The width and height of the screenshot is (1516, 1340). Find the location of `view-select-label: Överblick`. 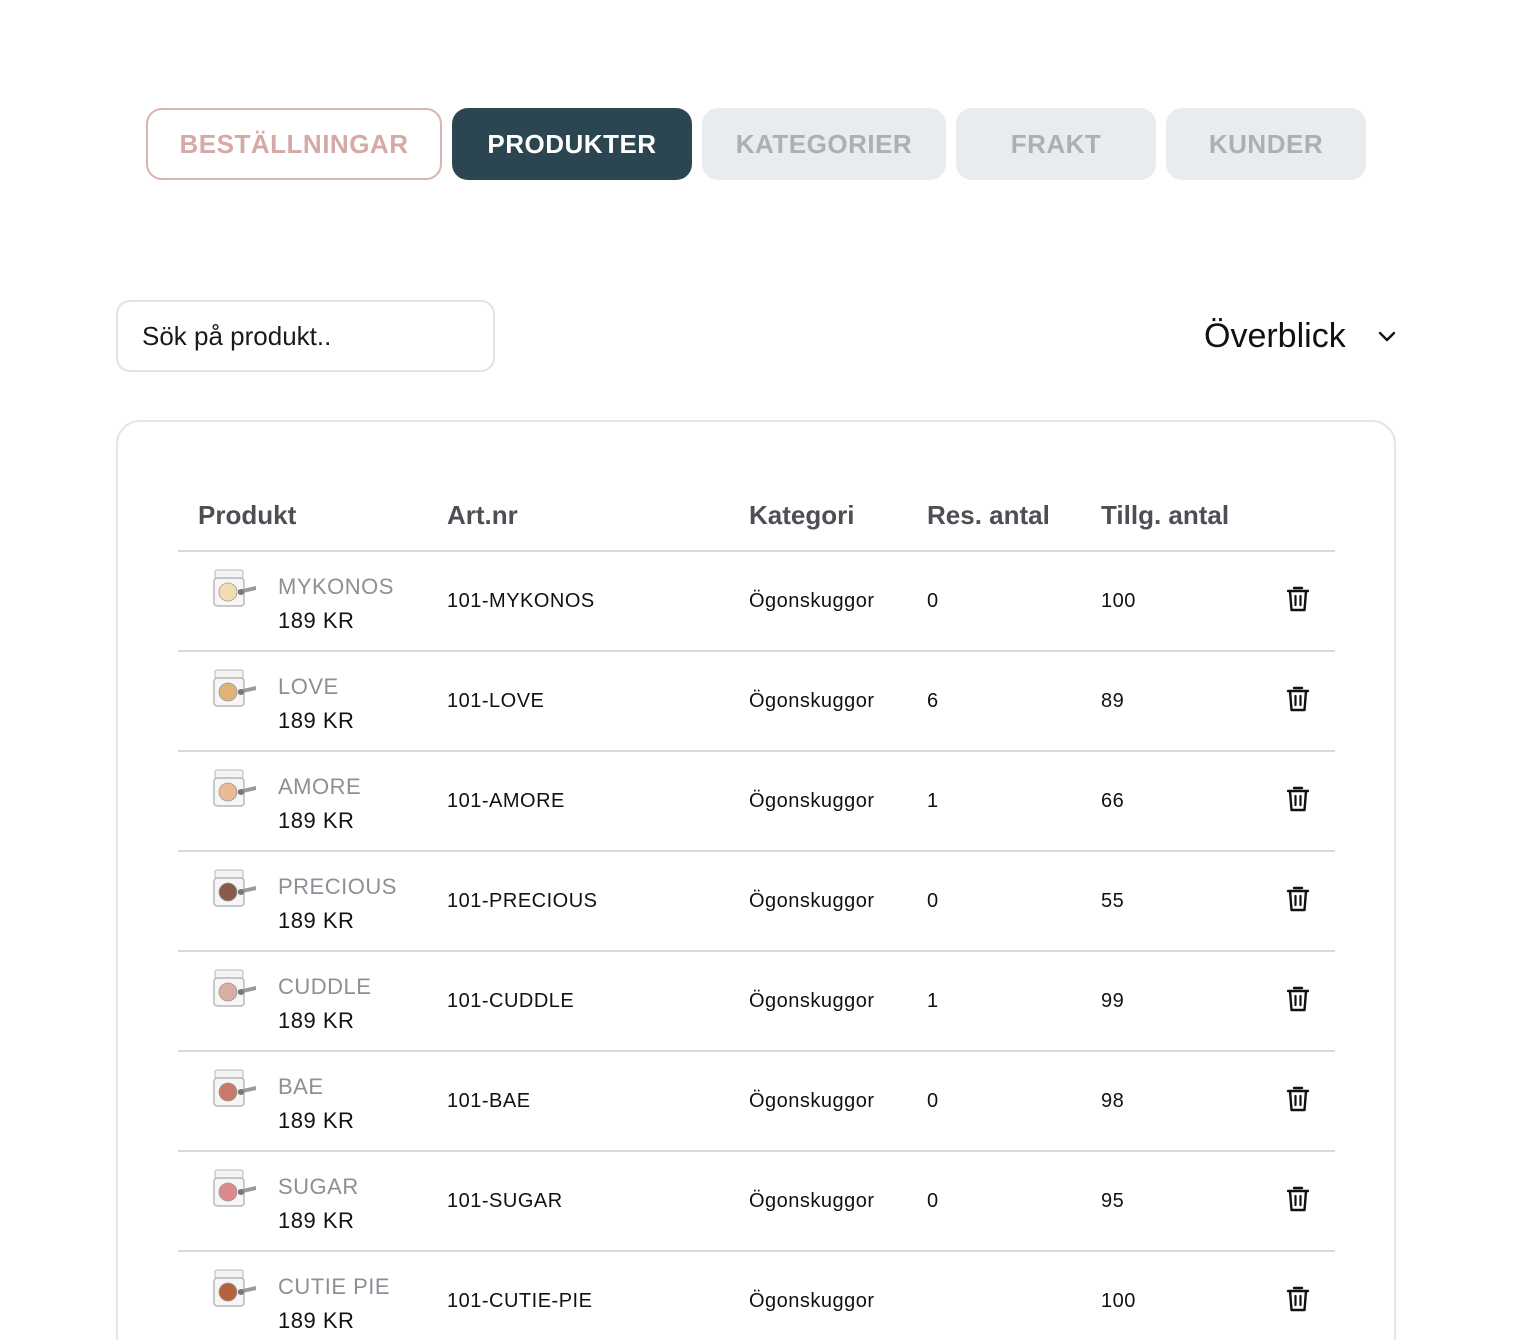

view-select-label: Överblick is located at coordinates (1275, 335).